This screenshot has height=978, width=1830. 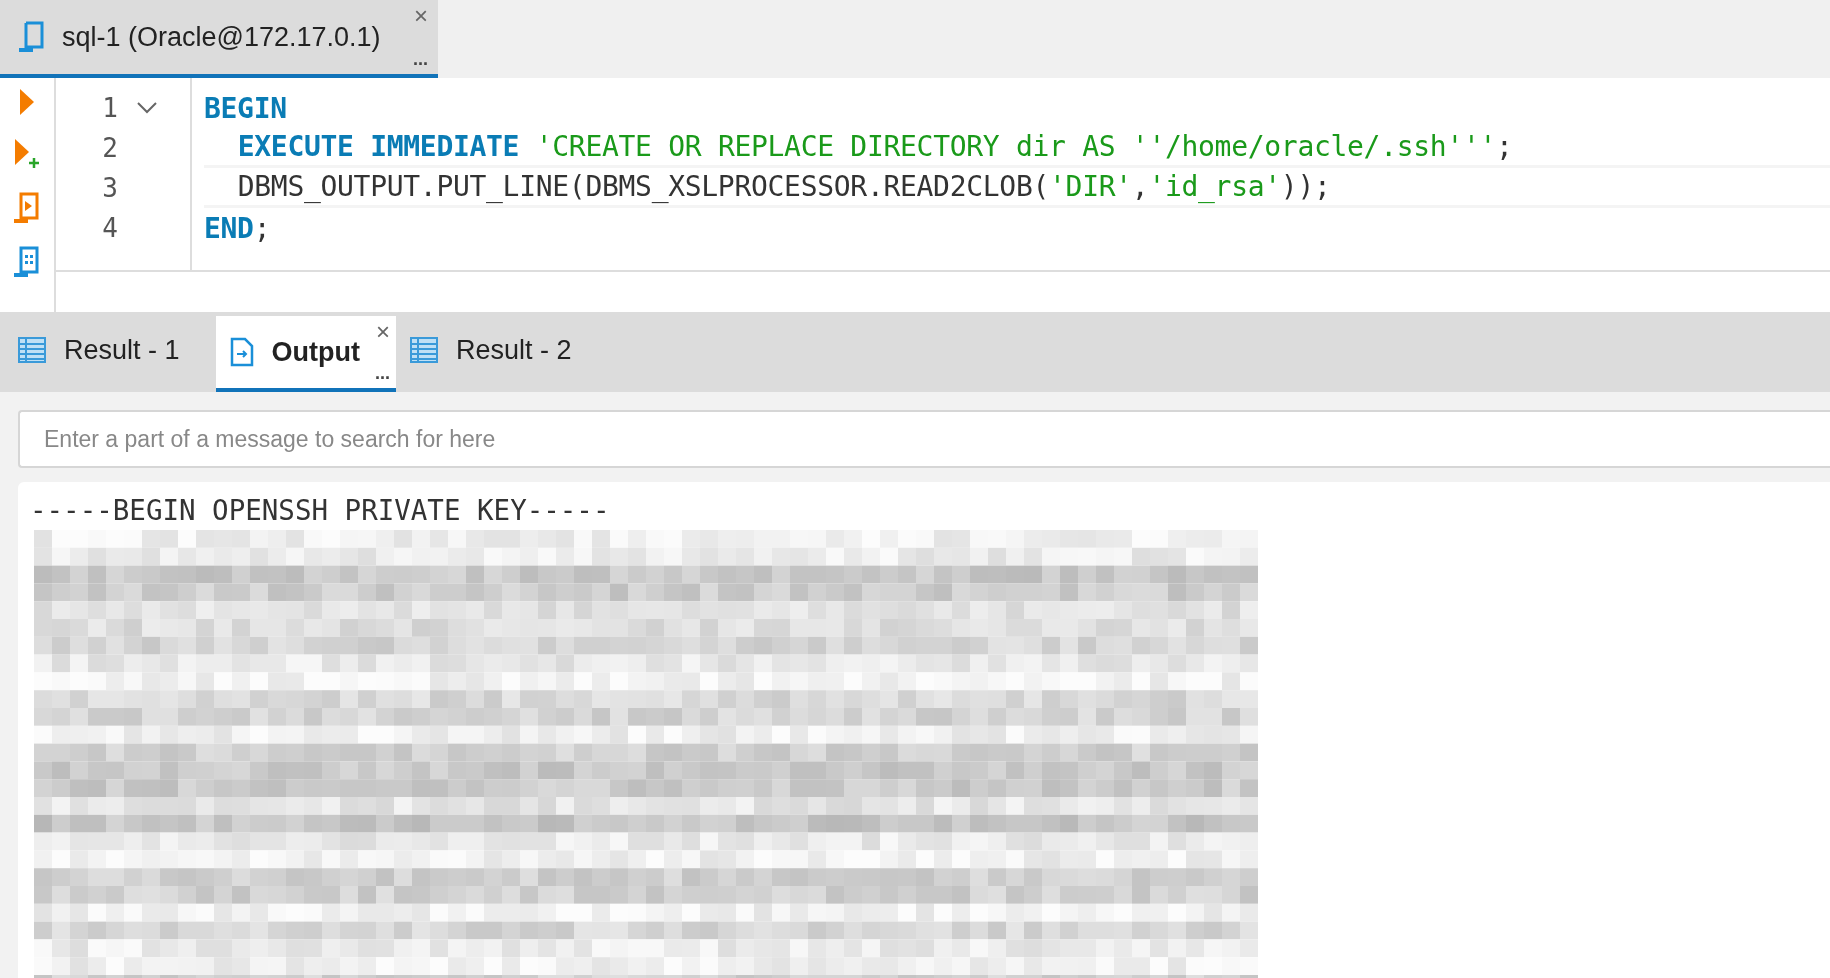 I want to click on output-line: -----BEGIN OPENSSH PRIVATE KEY-----, so click(x=320, y=510).